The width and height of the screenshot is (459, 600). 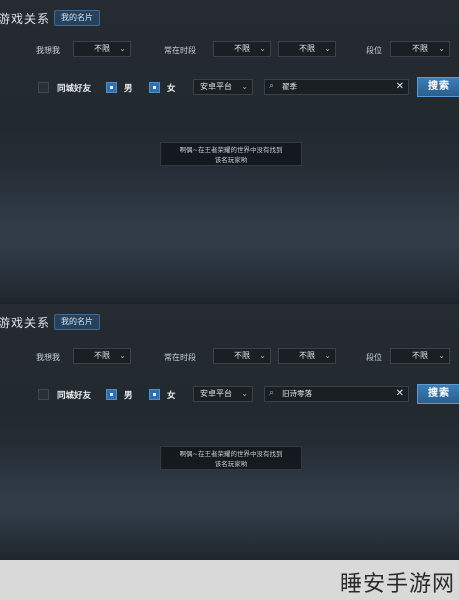 What do you see at coordinates (297, 393) in the screenshot?
I see `search-input-value: 旧诗零落` at bounding box center [297, 393].